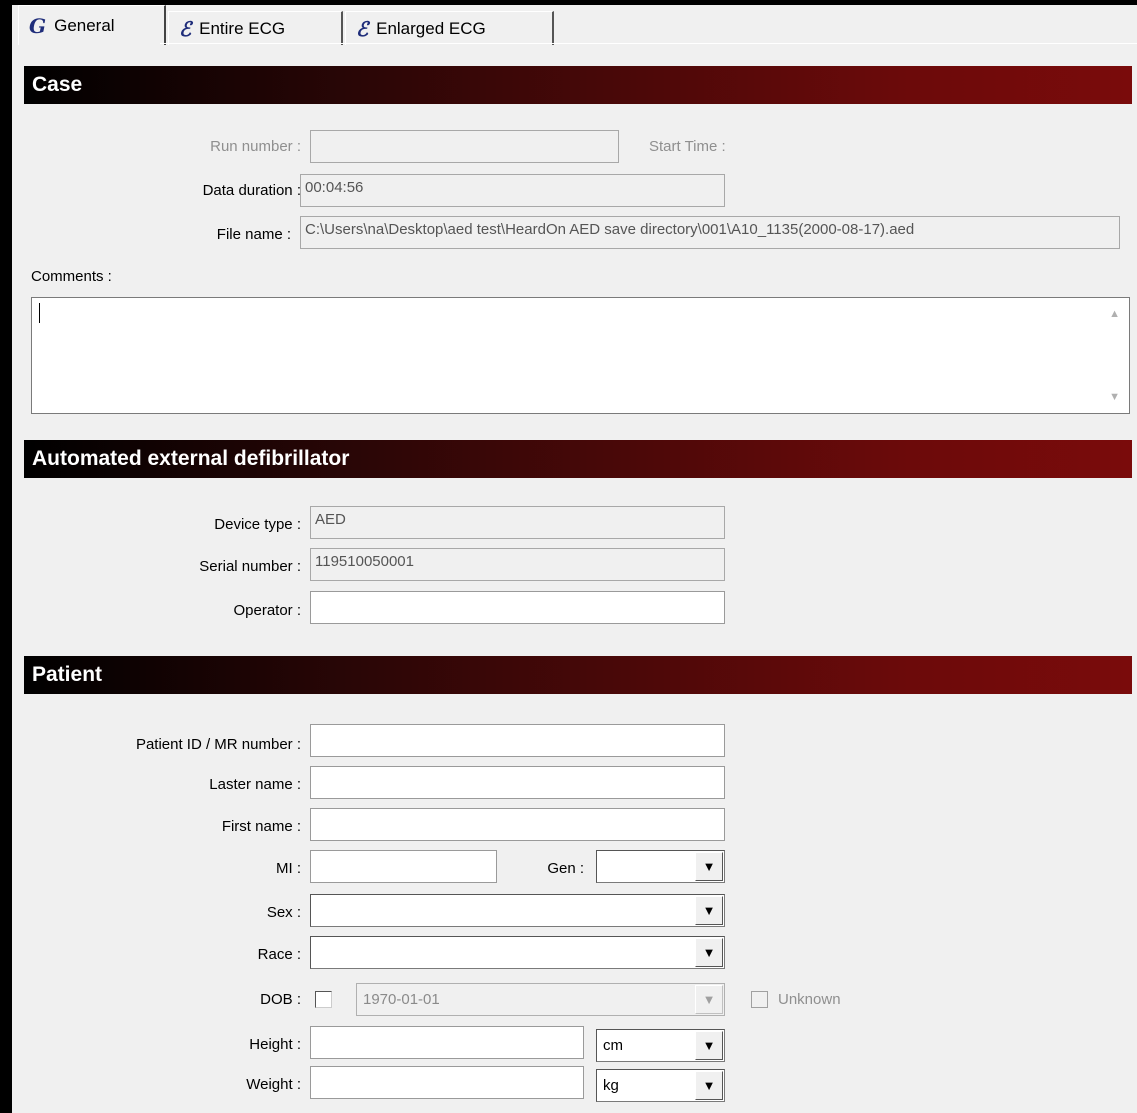 Image resolution: width=1137 pixels, height=1113 pixels. I want to click on tab-enlarged-ecg: ℰ Enlarged ECG, so click(449, 28).